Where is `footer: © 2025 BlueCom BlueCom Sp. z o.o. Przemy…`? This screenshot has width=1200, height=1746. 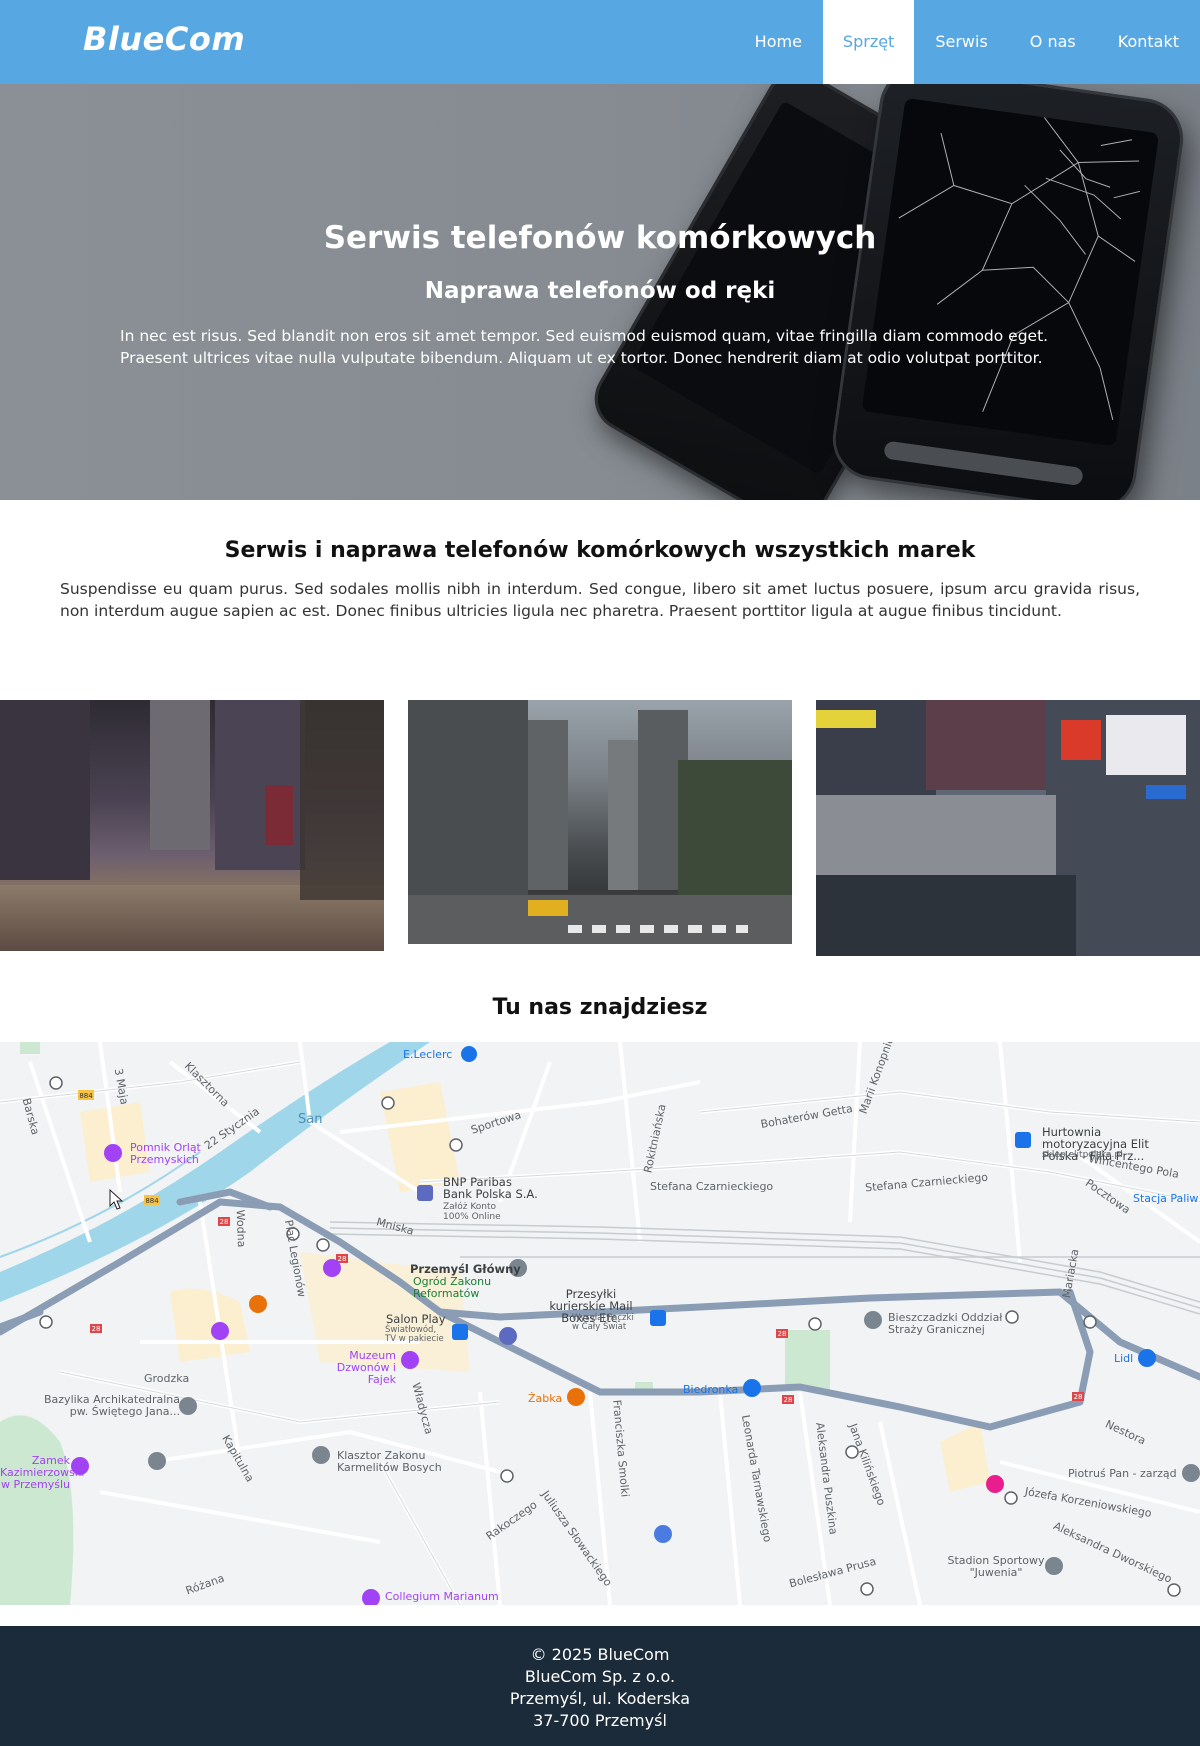 footer: © 2025 BlueCom BlueCom Sp. z o.o. Przemy… is located at coordinates (600, 1686).